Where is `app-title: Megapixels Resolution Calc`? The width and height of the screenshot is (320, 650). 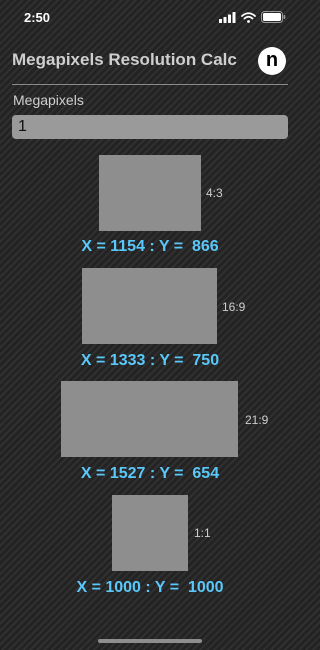 app-title: Megapixels Resolution Calc is located at coordinates (124, 59).